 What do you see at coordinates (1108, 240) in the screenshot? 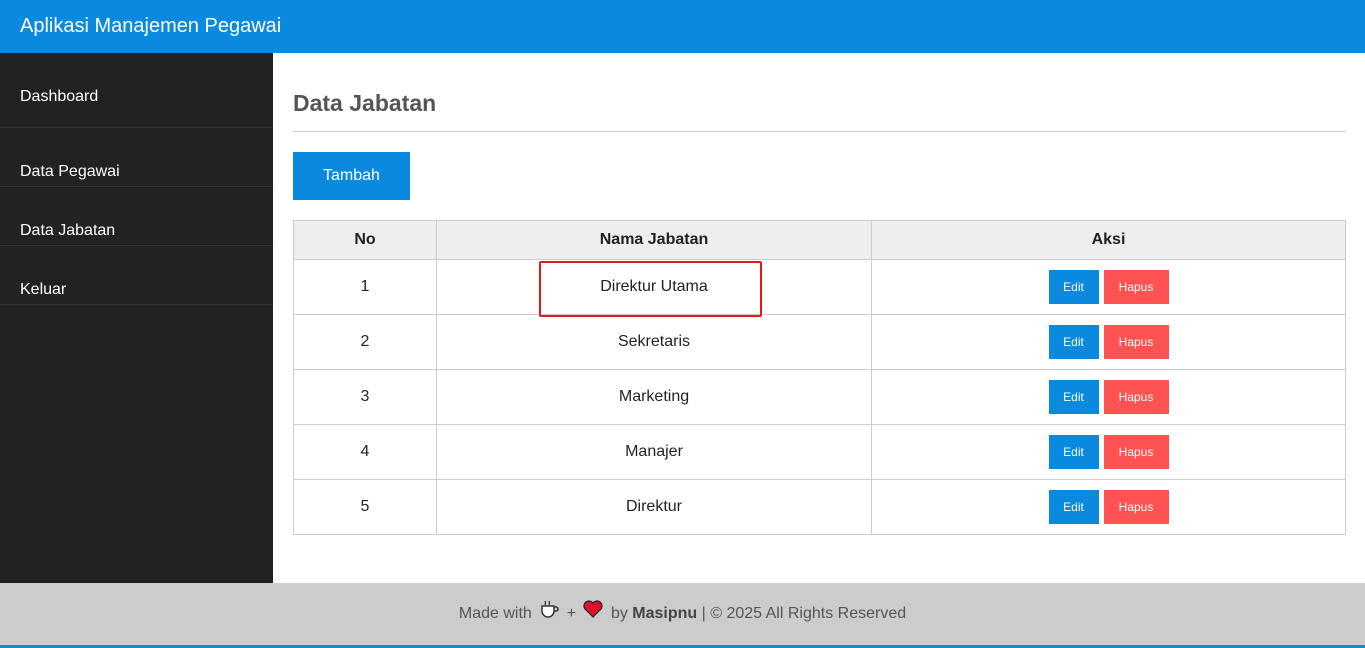
I see `header-aksi: Aksi` at bounding box center [1108, 240].